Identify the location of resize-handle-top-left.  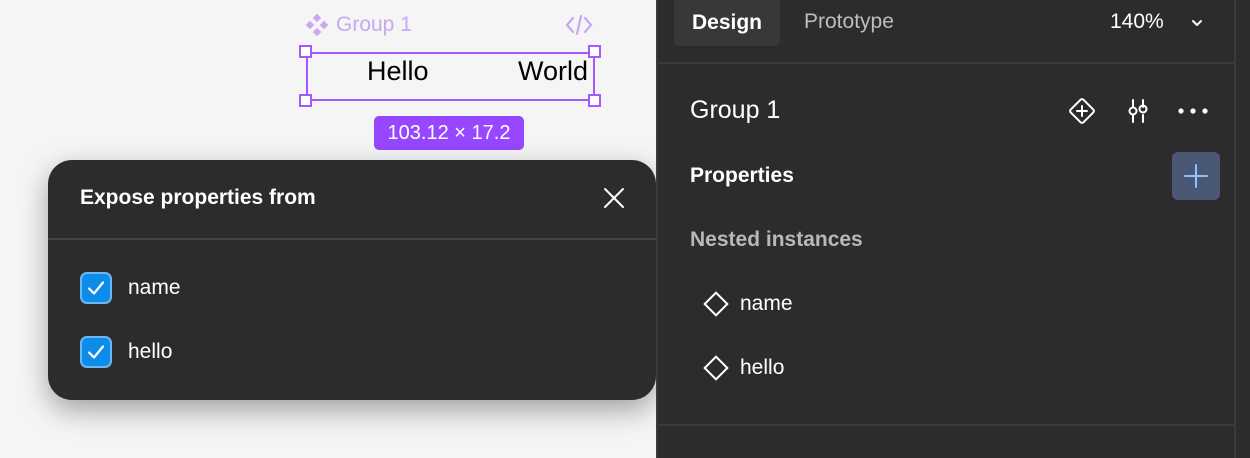
(305, 51).